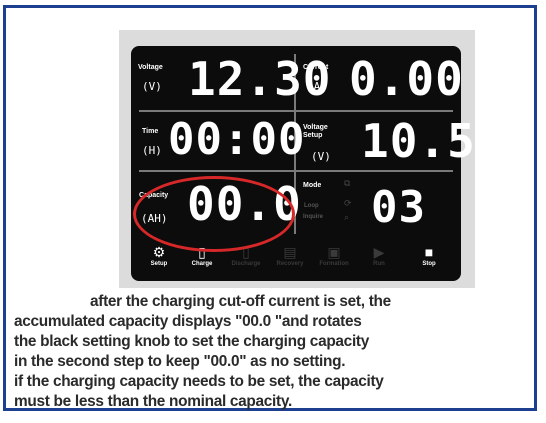 This screenshot has width=546, height=423. Describe the element at coordinates (202, 264) in the screenshot. I see `charge-label: Charge` at that location.